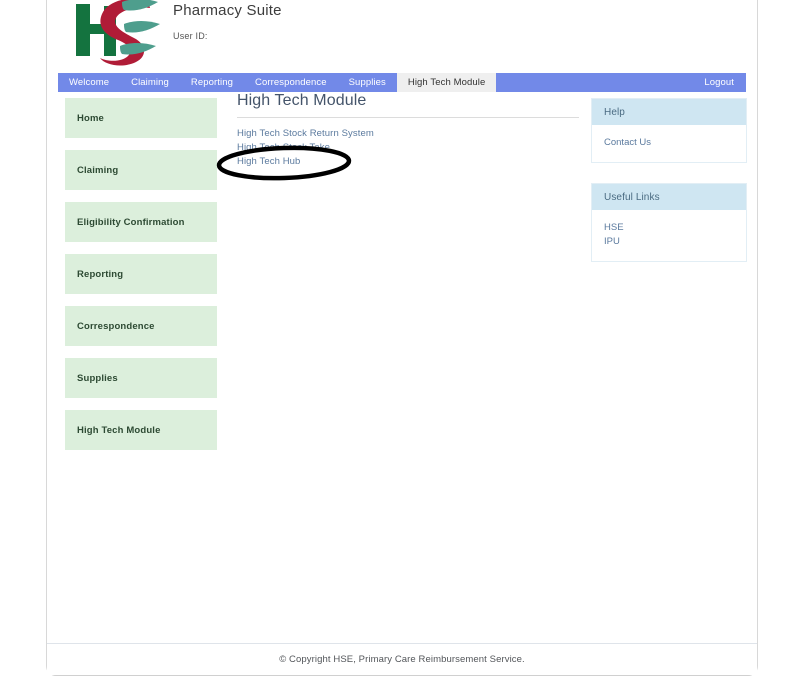 Image resolution: width=798 pixels, height=699 pixels. Describe the element at coordinates (305, 133) in the screenshot. I see `link-high-tech-stock-return-system: High Tech Stock Return System` at that location.